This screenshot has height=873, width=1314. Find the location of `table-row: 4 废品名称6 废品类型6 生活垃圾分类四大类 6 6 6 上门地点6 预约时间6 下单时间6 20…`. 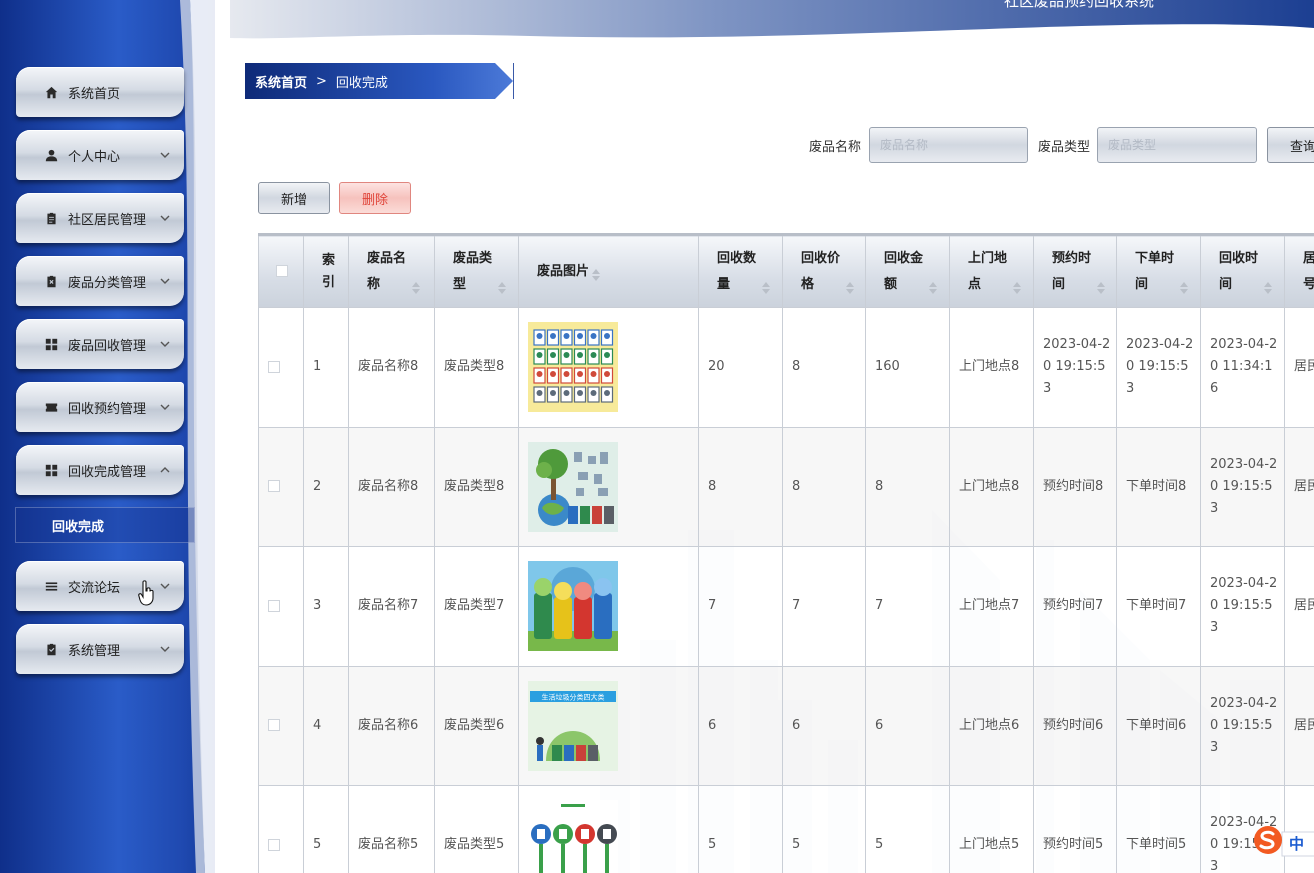

table-row: 4 废品名称6 废品类型6 生活垃圾分类四大类 6 6 6 上门地点6 预约时间6 下单时间6 20… is located at coordinates (786, 725).